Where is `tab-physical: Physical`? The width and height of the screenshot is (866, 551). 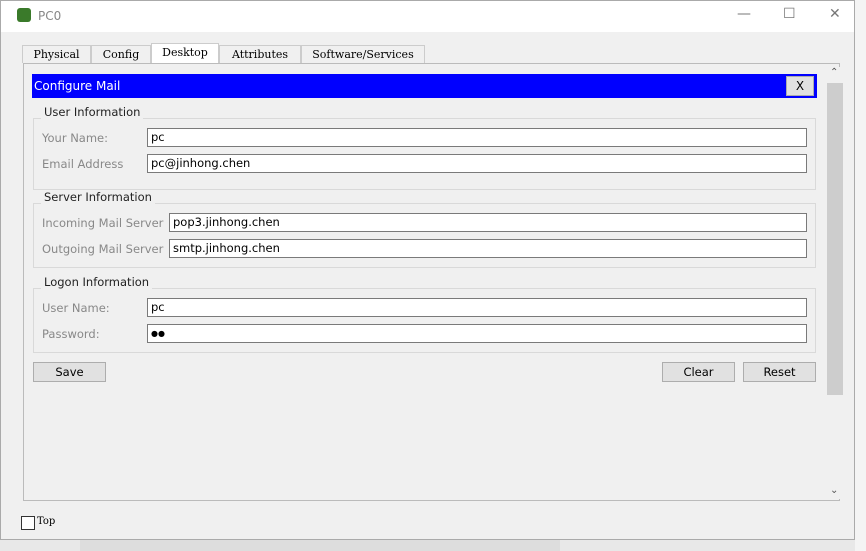 tab-physical: Physical is located at coordinates (56, 54).